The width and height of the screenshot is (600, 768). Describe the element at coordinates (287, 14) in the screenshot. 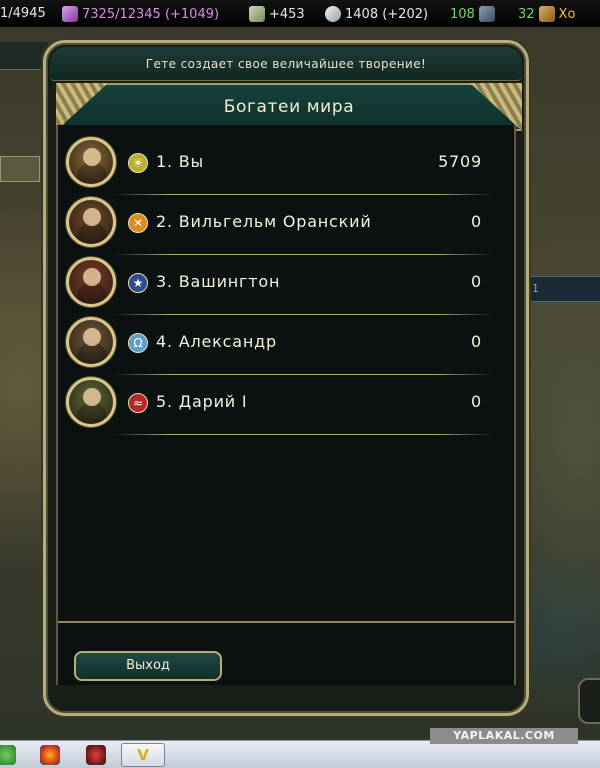

I see `gold-value: +453` at that location.